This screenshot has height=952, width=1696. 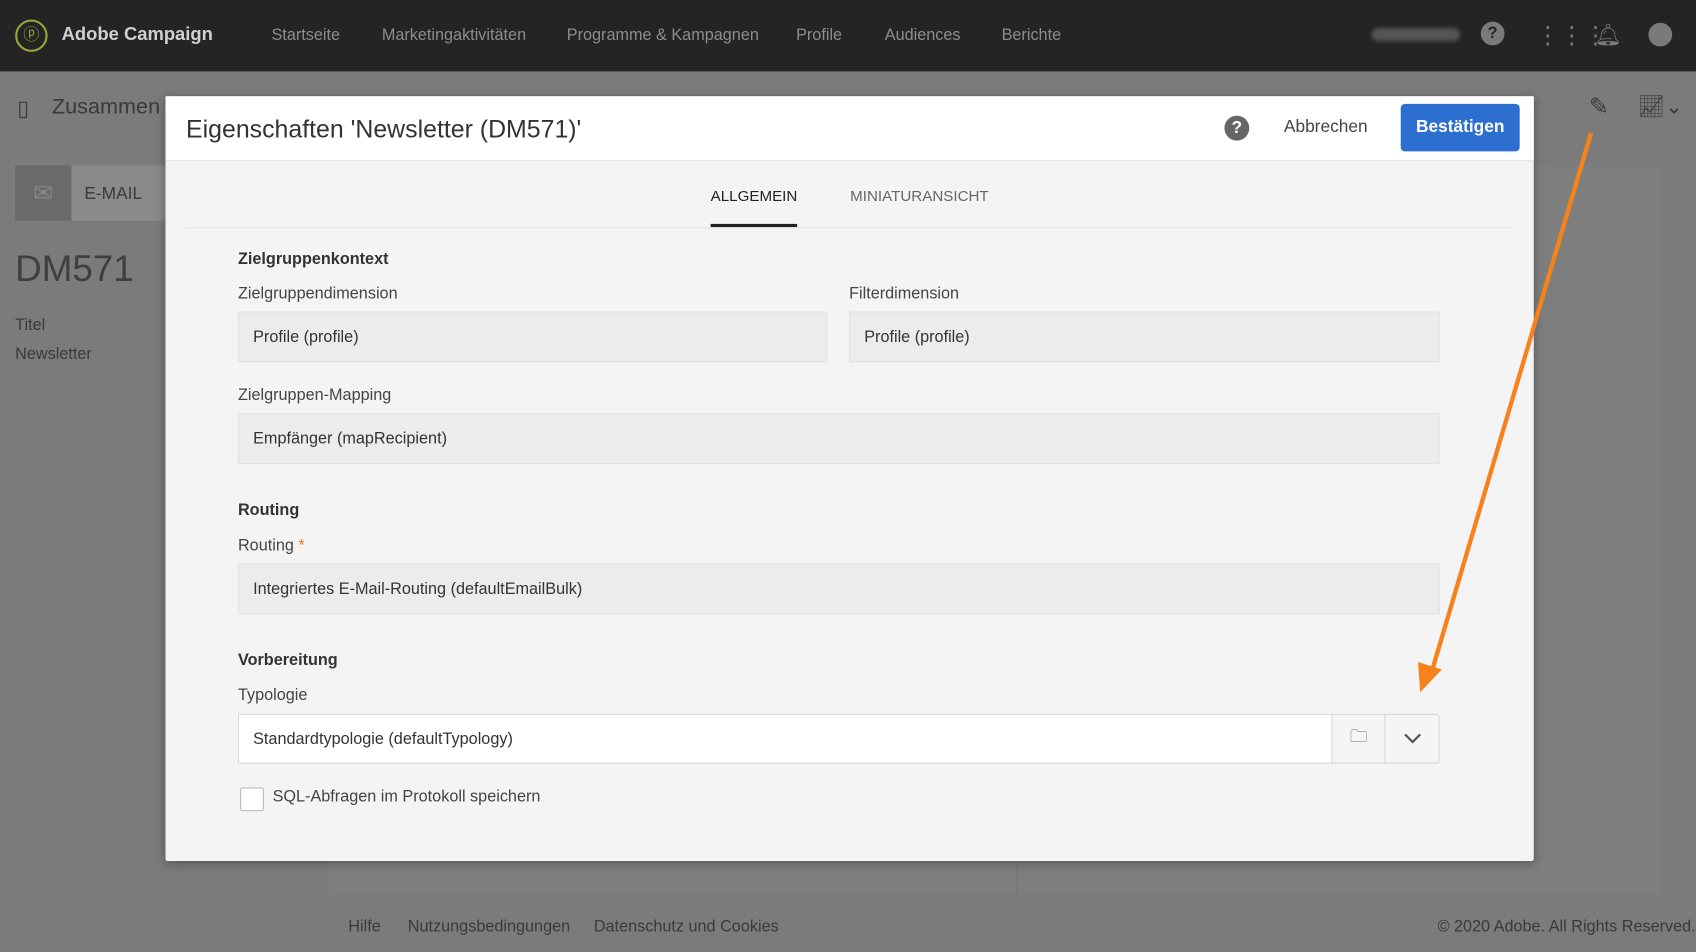 What do you see at coordinates (1430, 677) in the screenshot?
I see `arrow-head` at bounding box center [1430, 677].